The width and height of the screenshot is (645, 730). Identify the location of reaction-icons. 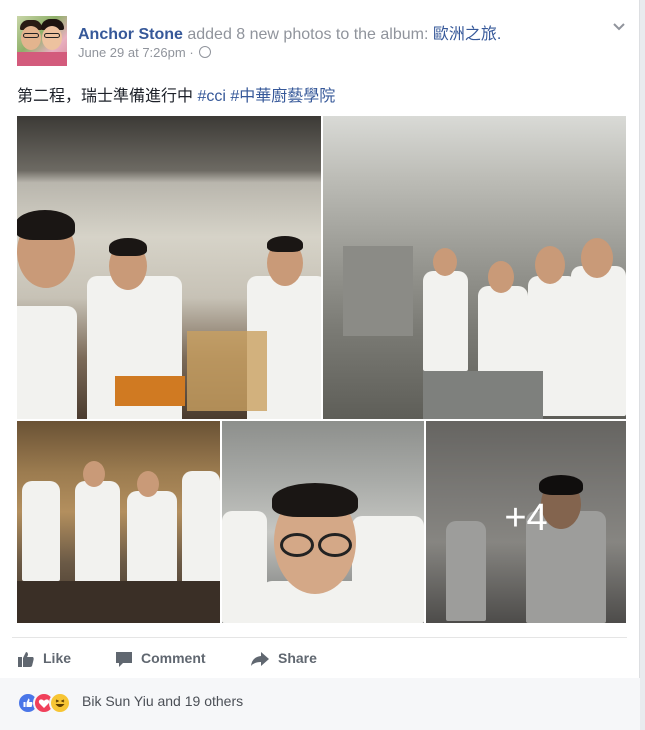
(49, 703).